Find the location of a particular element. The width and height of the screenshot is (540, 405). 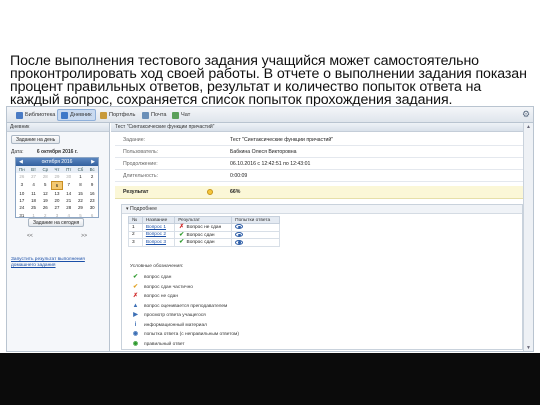

calendar-dow: Вт is located at coordinates (33, 170).